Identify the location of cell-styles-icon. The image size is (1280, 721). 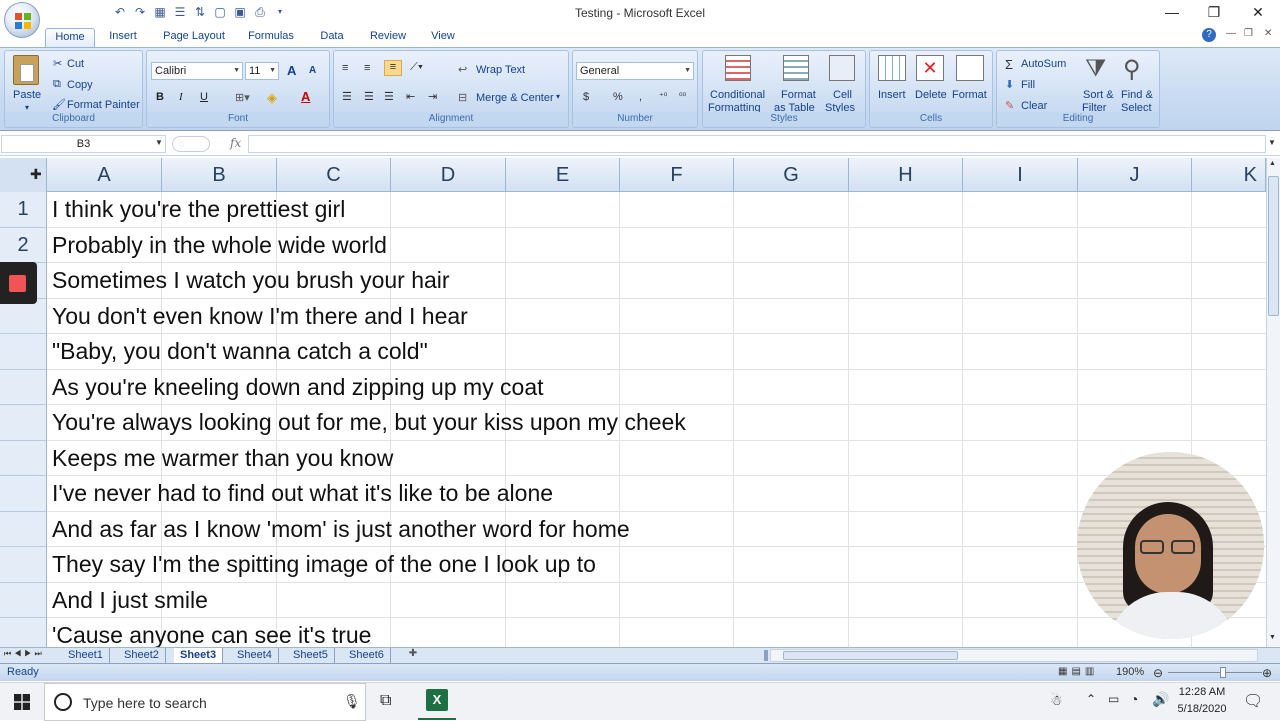
(842, 68).